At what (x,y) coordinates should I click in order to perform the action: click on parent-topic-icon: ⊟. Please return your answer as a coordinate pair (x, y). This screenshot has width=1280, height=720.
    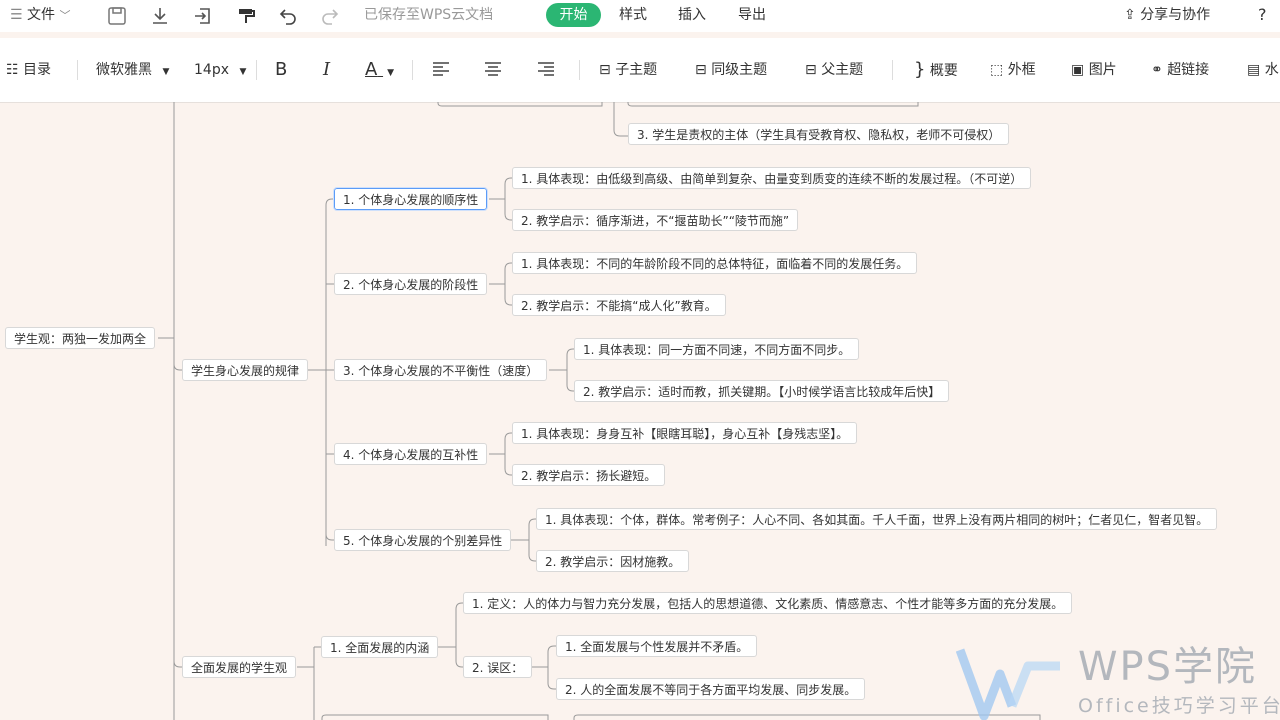
    Looking at the image, I should click on (811, 70).